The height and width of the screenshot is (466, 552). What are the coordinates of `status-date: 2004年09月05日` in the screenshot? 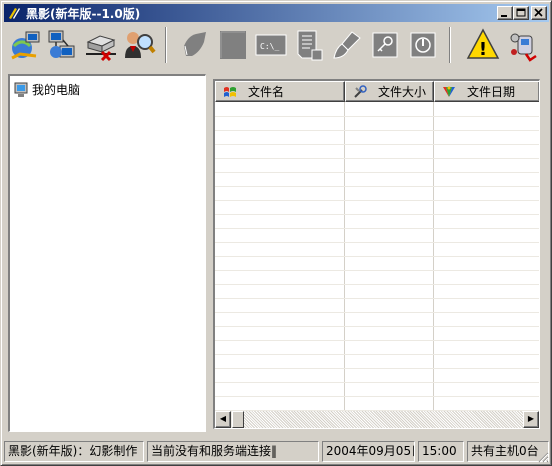 It's located at (368, 451).